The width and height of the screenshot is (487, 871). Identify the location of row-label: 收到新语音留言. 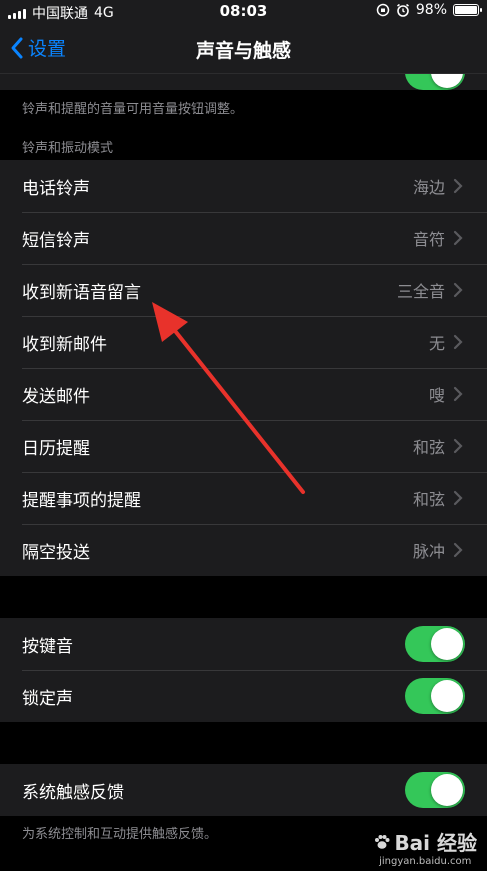
(81, 292).